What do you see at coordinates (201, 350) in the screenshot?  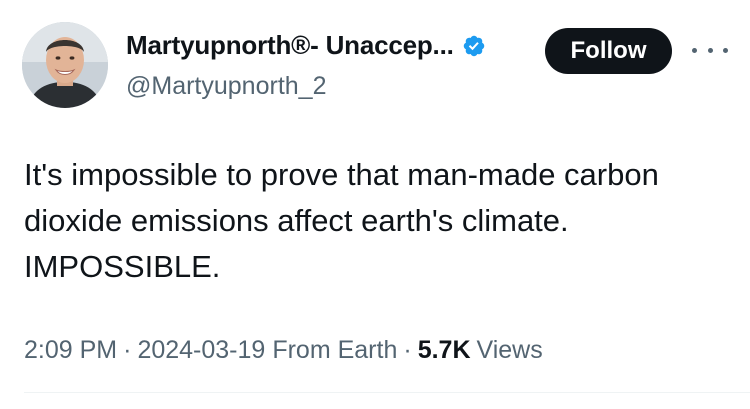 I see `tweet-date: 2024-03-19` at bounding box center [201, 350].